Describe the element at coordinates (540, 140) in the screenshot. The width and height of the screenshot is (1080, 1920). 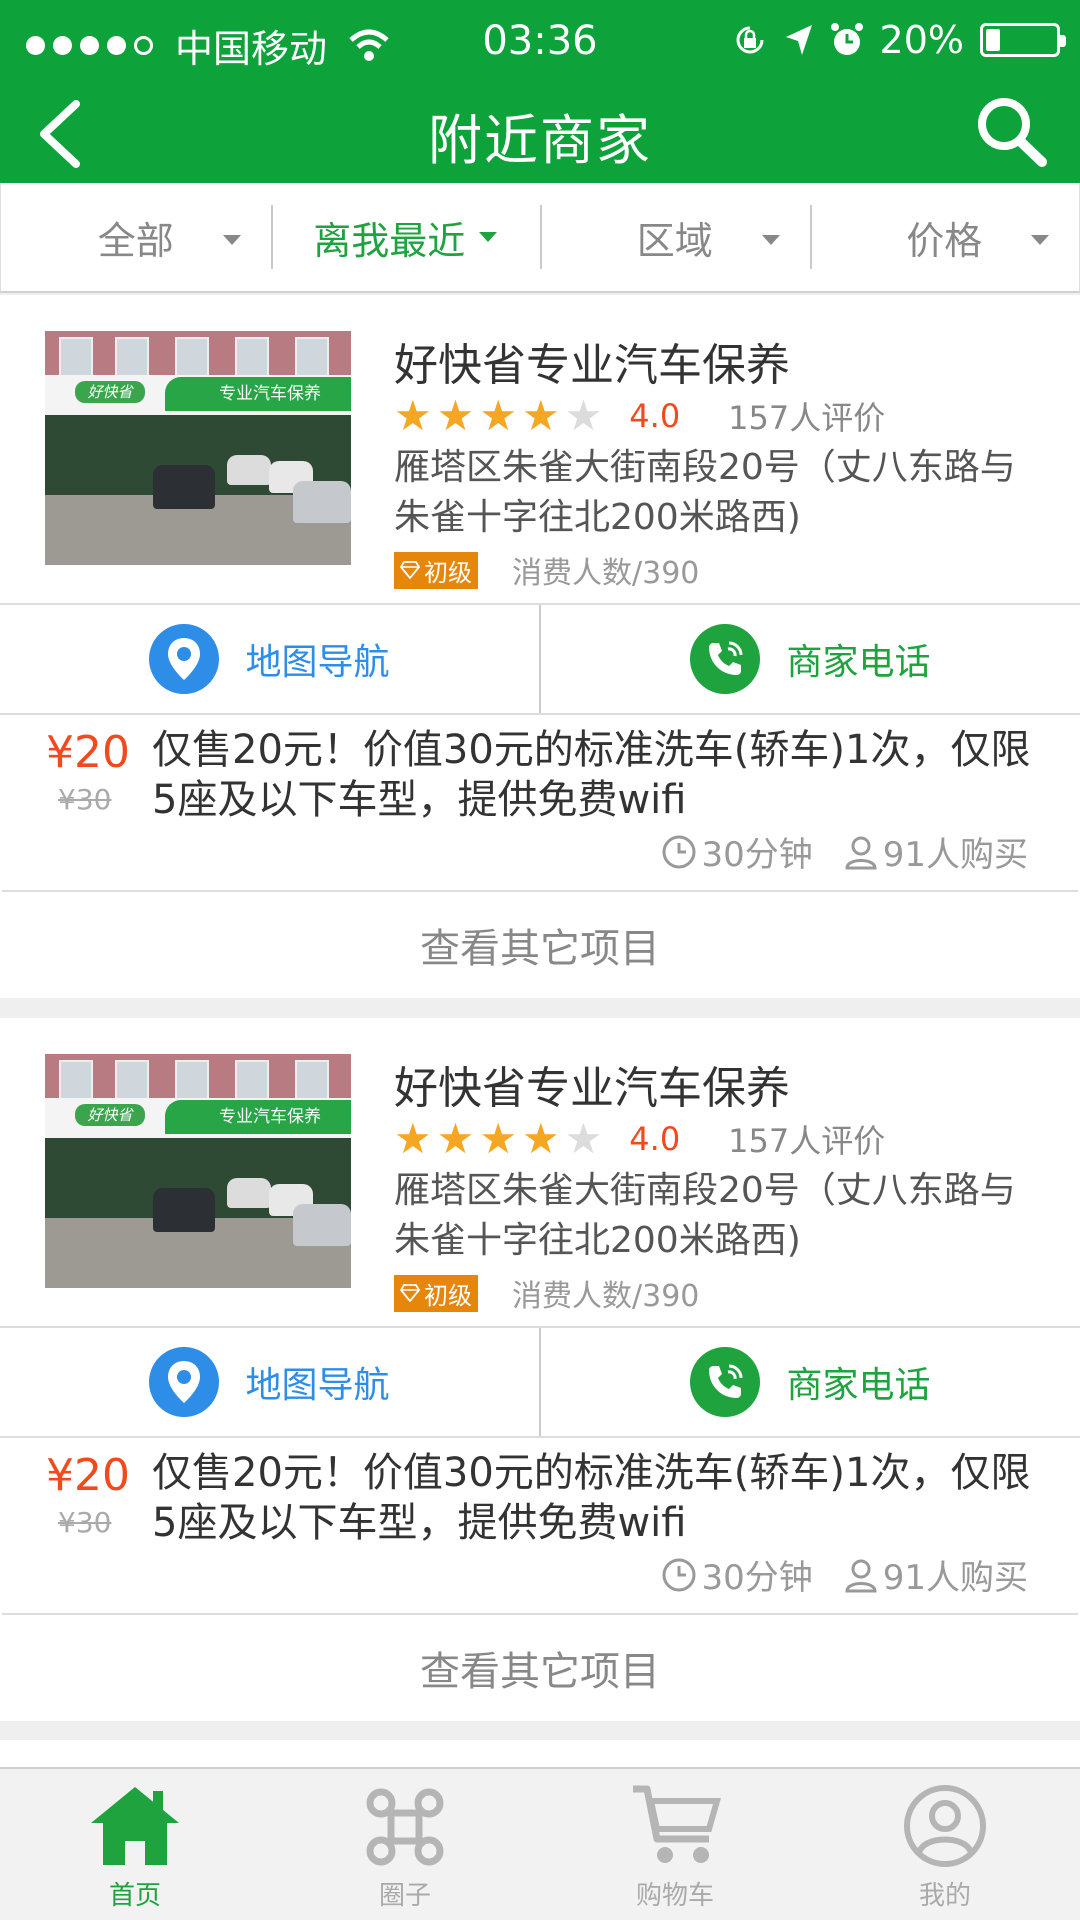
I see `page-title: 附近商家` at that location.